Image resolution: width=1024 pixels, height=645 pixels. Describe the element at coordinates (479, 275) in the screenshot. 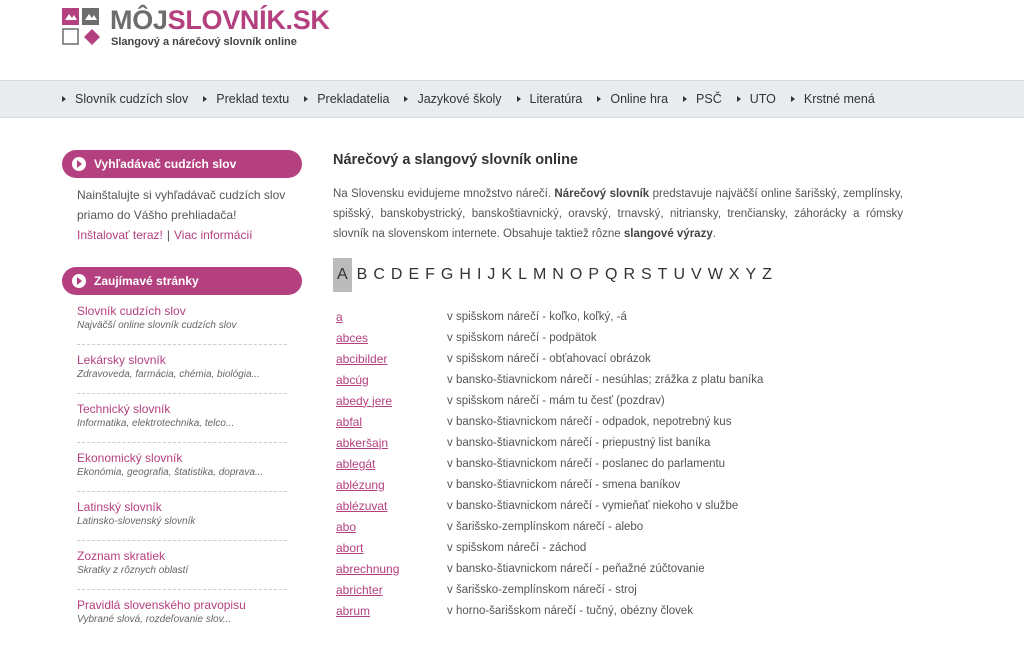

I see `letter-link-i: I` at that location.